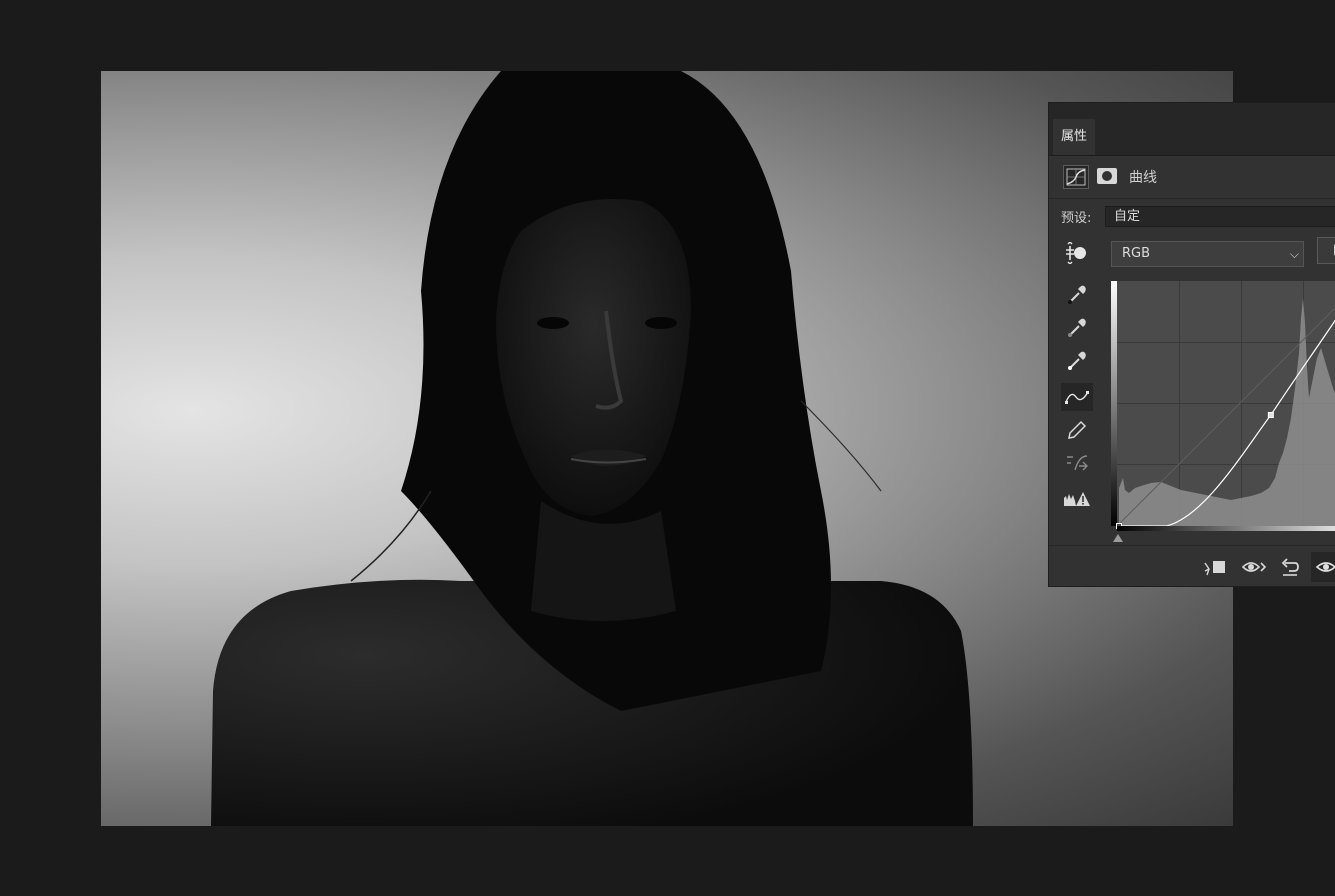 The image size is (1335, 896). I want to click on tab-properties: 属性, so click(1074, 137).